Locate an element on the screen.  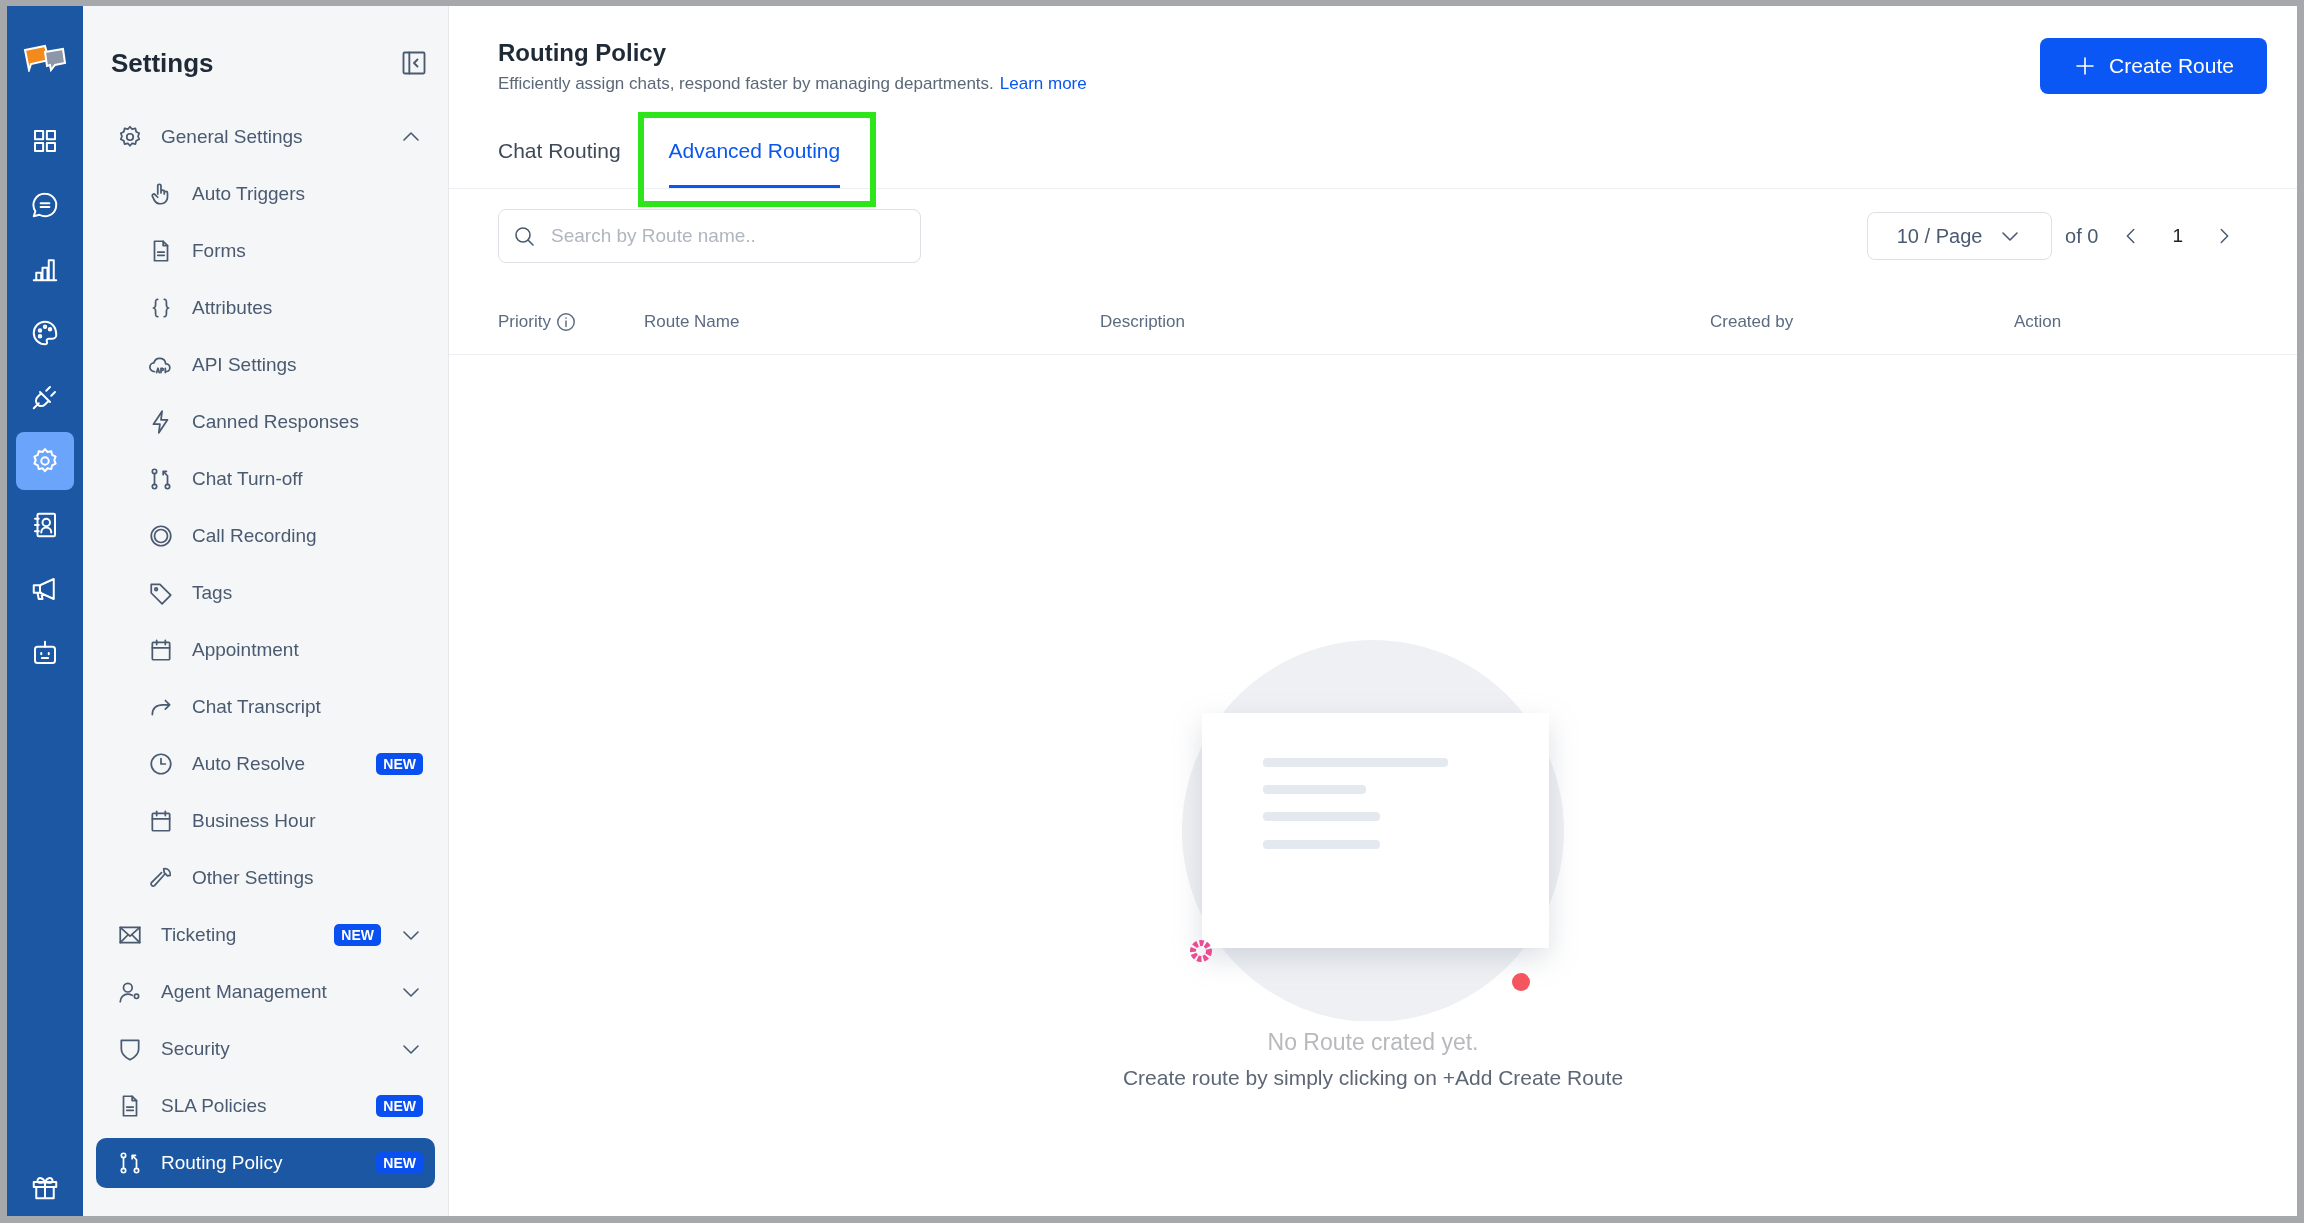
page-number: 1 is located at coordinates (2177, 236).